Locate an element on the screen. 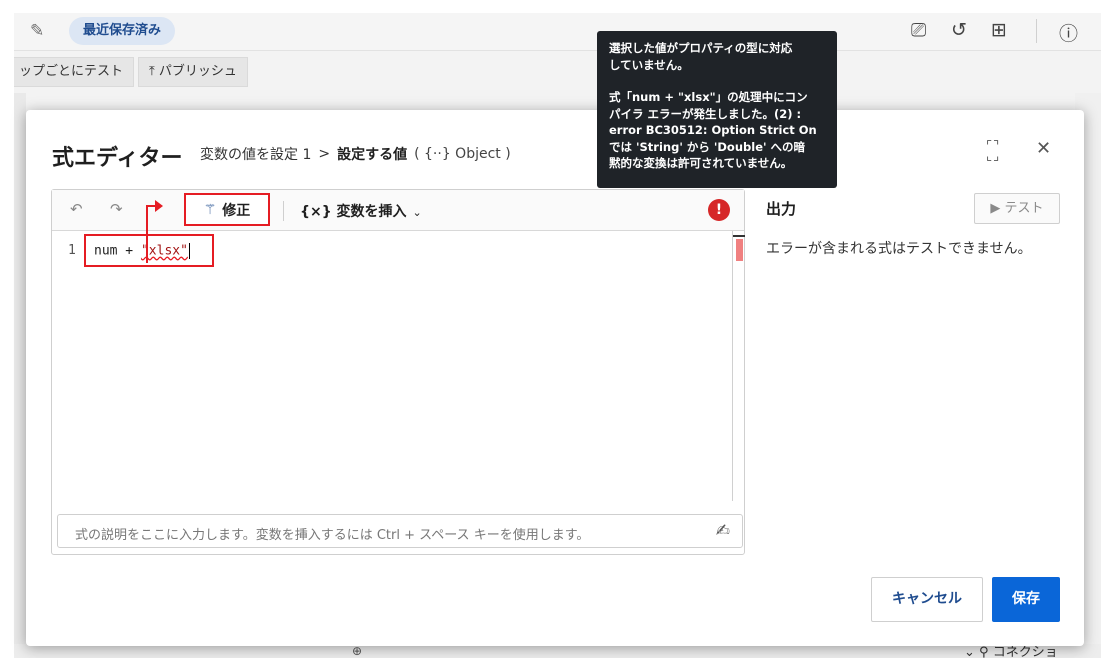 Image resolution: width=1101 pixels, height=658 pixels. add-icon: ⊕ is located at coordinates (357, 651).